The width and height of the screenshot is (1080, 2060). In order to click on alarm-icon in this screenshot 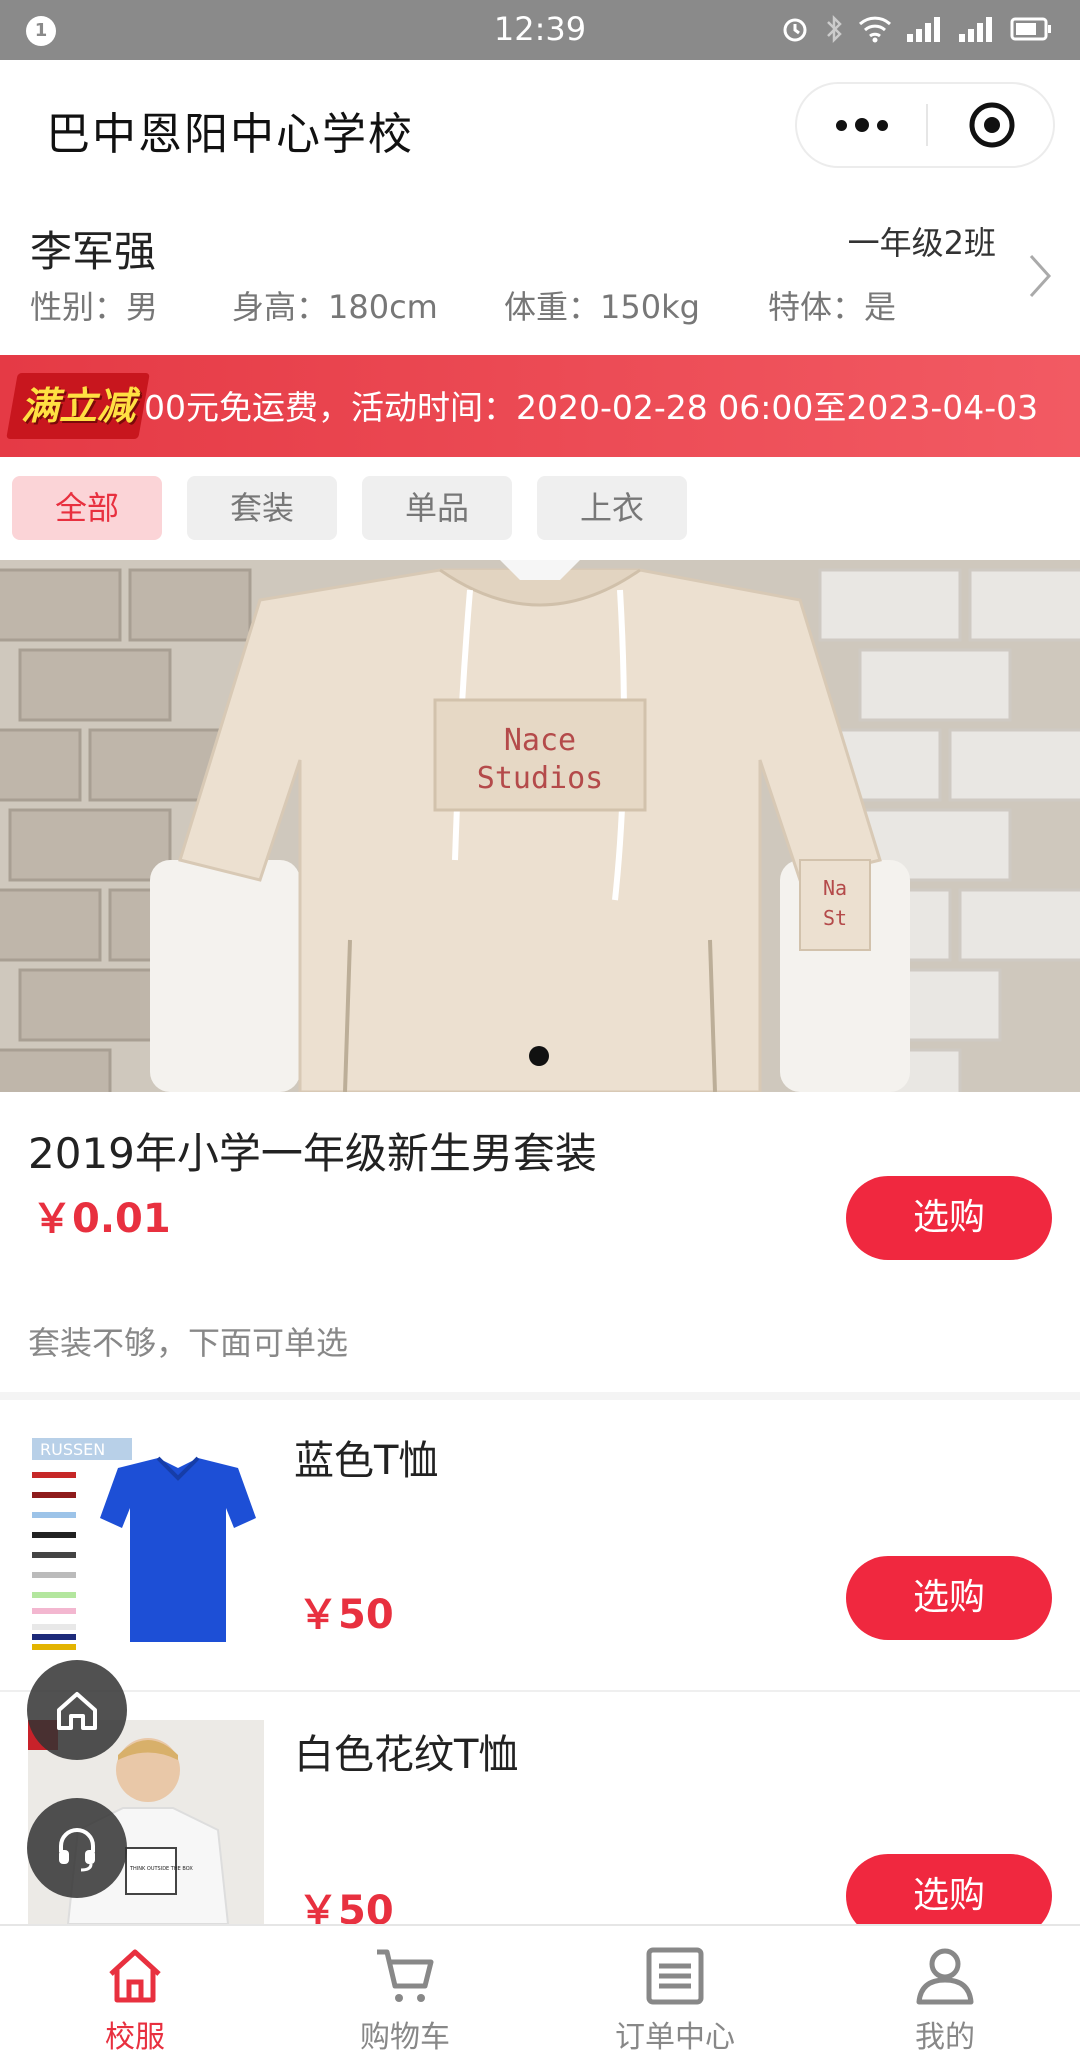, I will do `click(795, 30)`.